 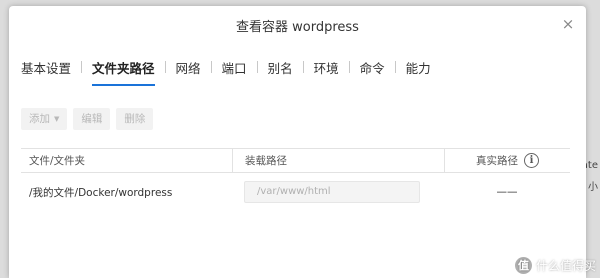 I want to click on caret-down-icon: ▼, so click(x=57, y=119).